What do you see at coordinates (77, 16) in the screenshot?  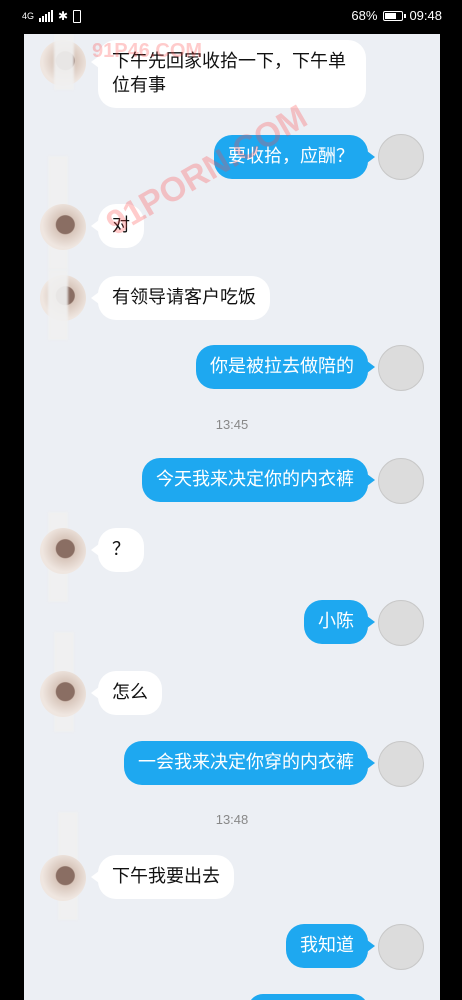 I see `vibrate-icon` at bounding box center [77, 16].